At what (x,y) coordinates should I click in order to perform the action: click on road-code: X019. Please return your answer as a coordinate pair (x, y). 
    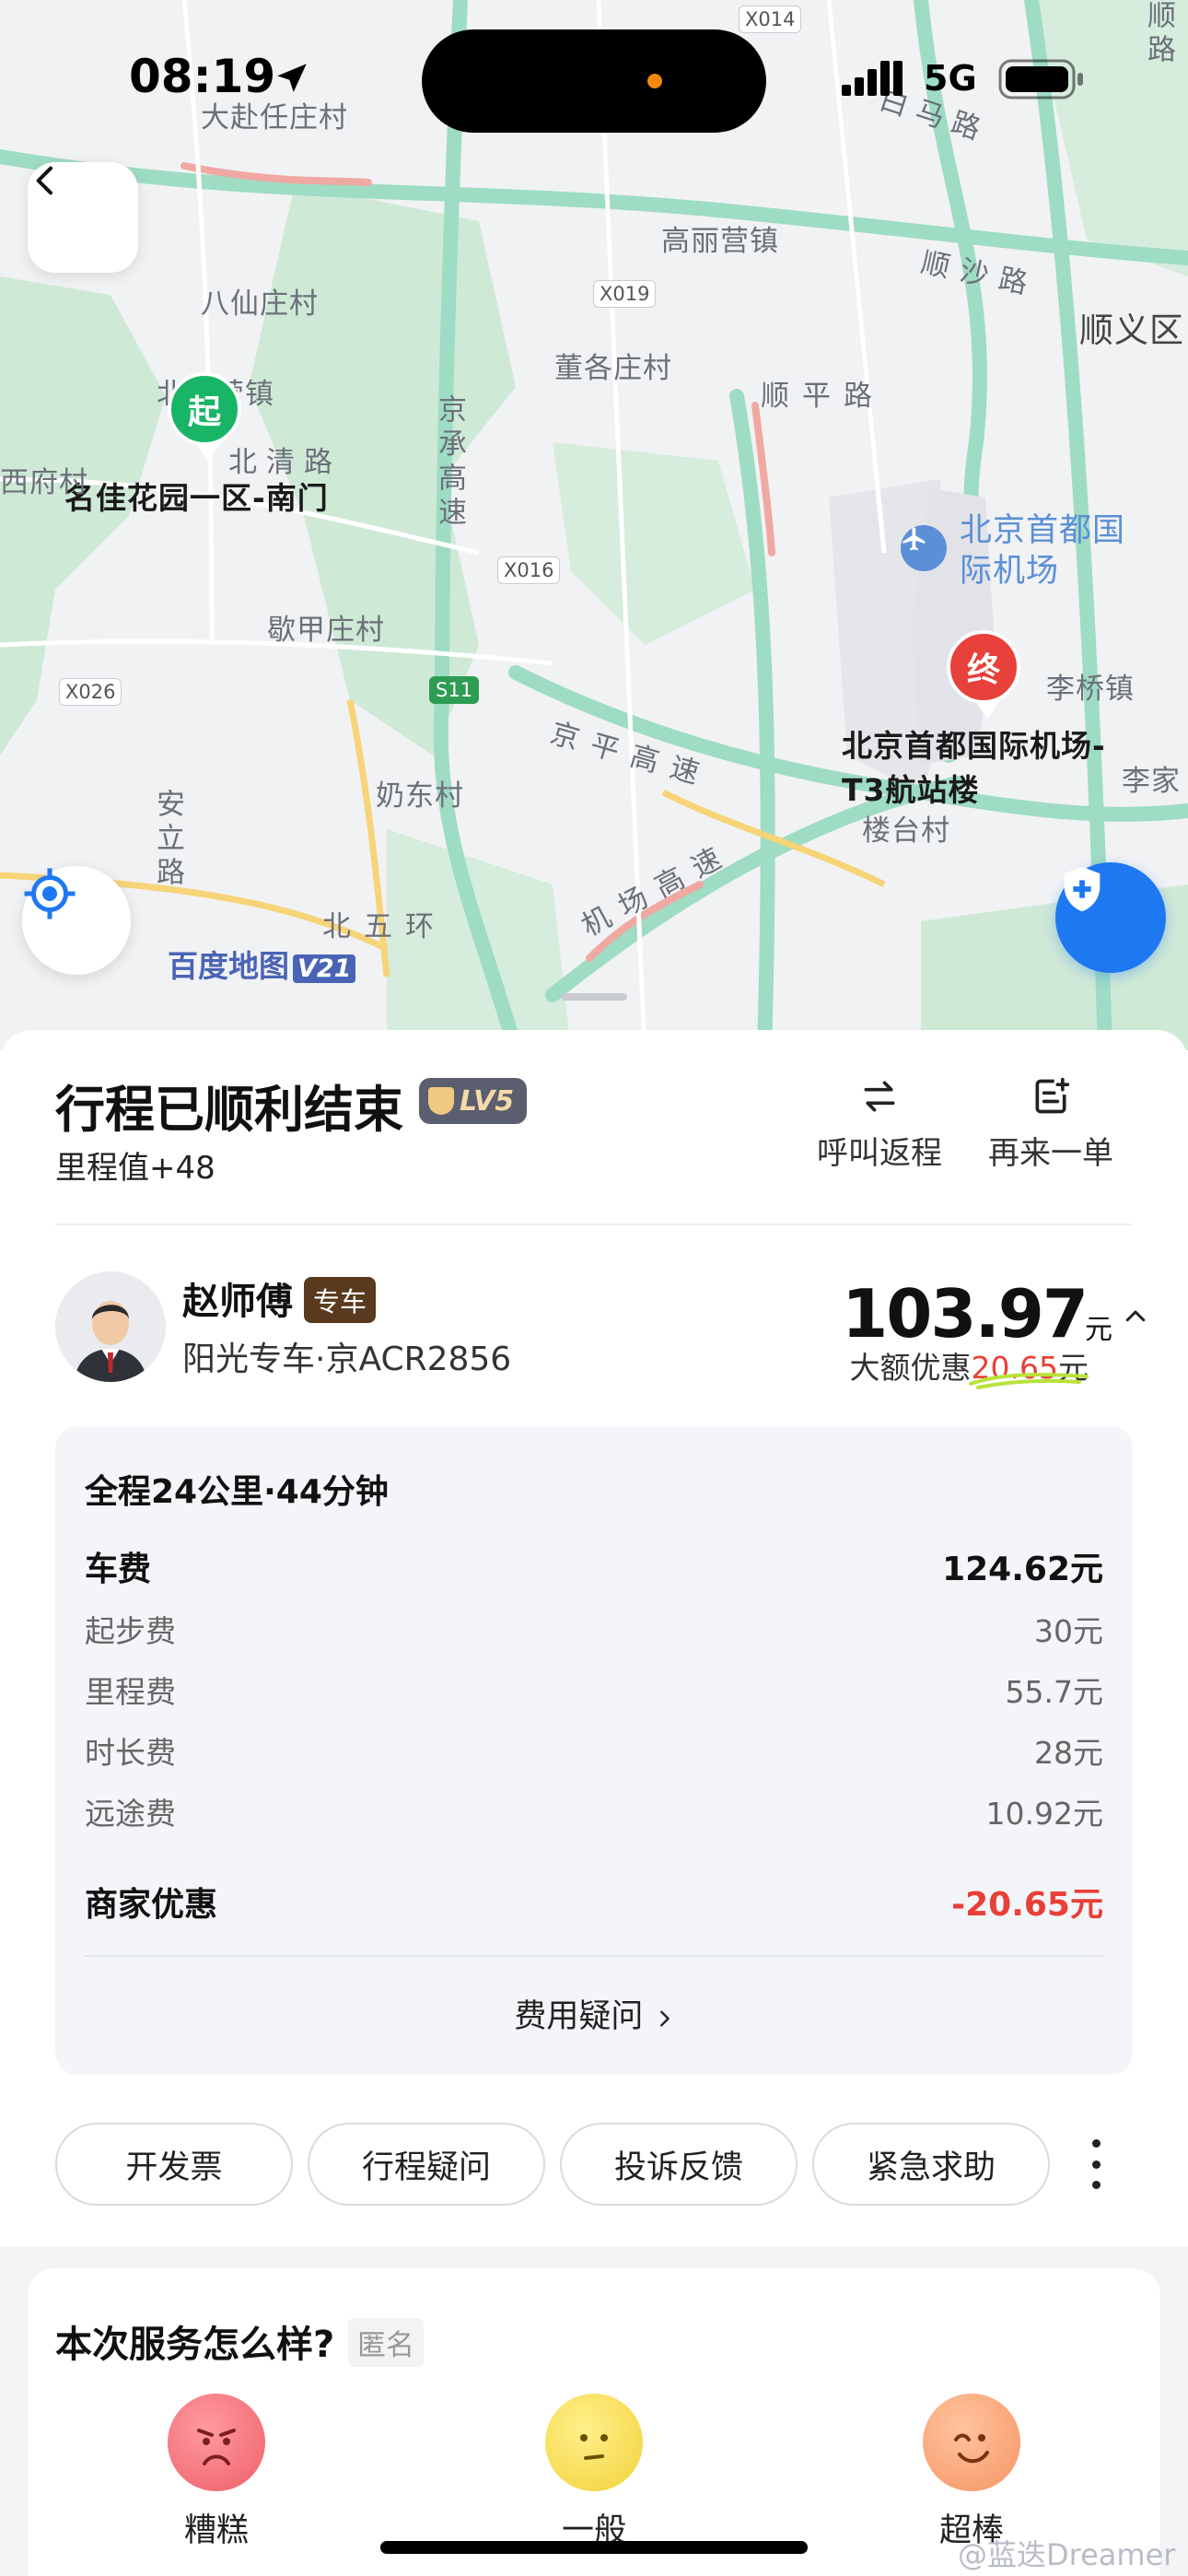
    Looking at the image, I should click on (625, 294).